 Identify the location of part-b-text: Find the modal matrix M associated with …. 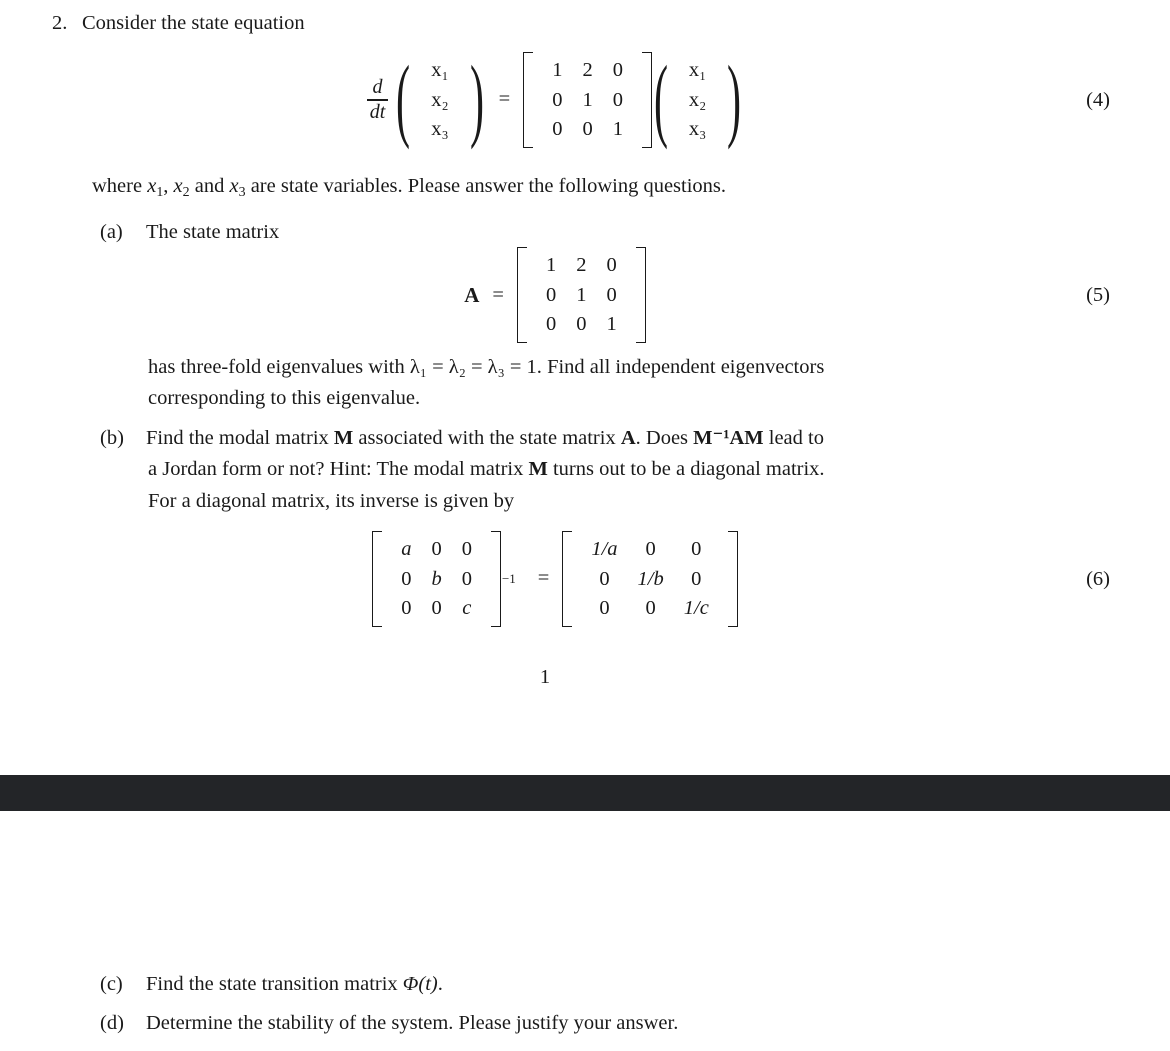
(605, 439).